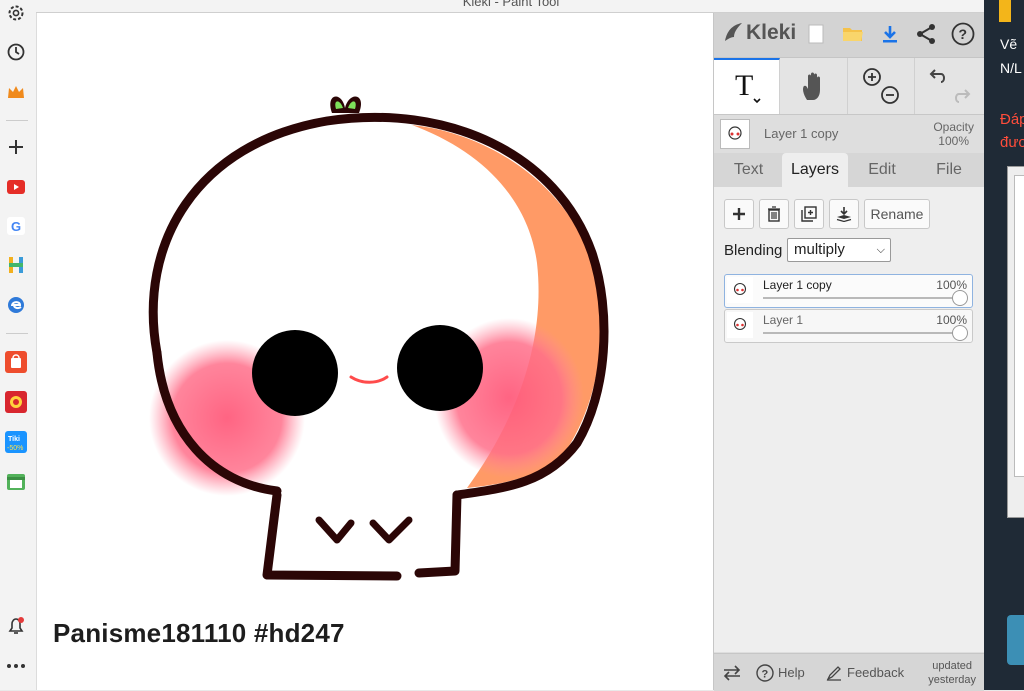 This screenshot has height=691, width=1024. I want to click on download-icon, so click(890, 34).